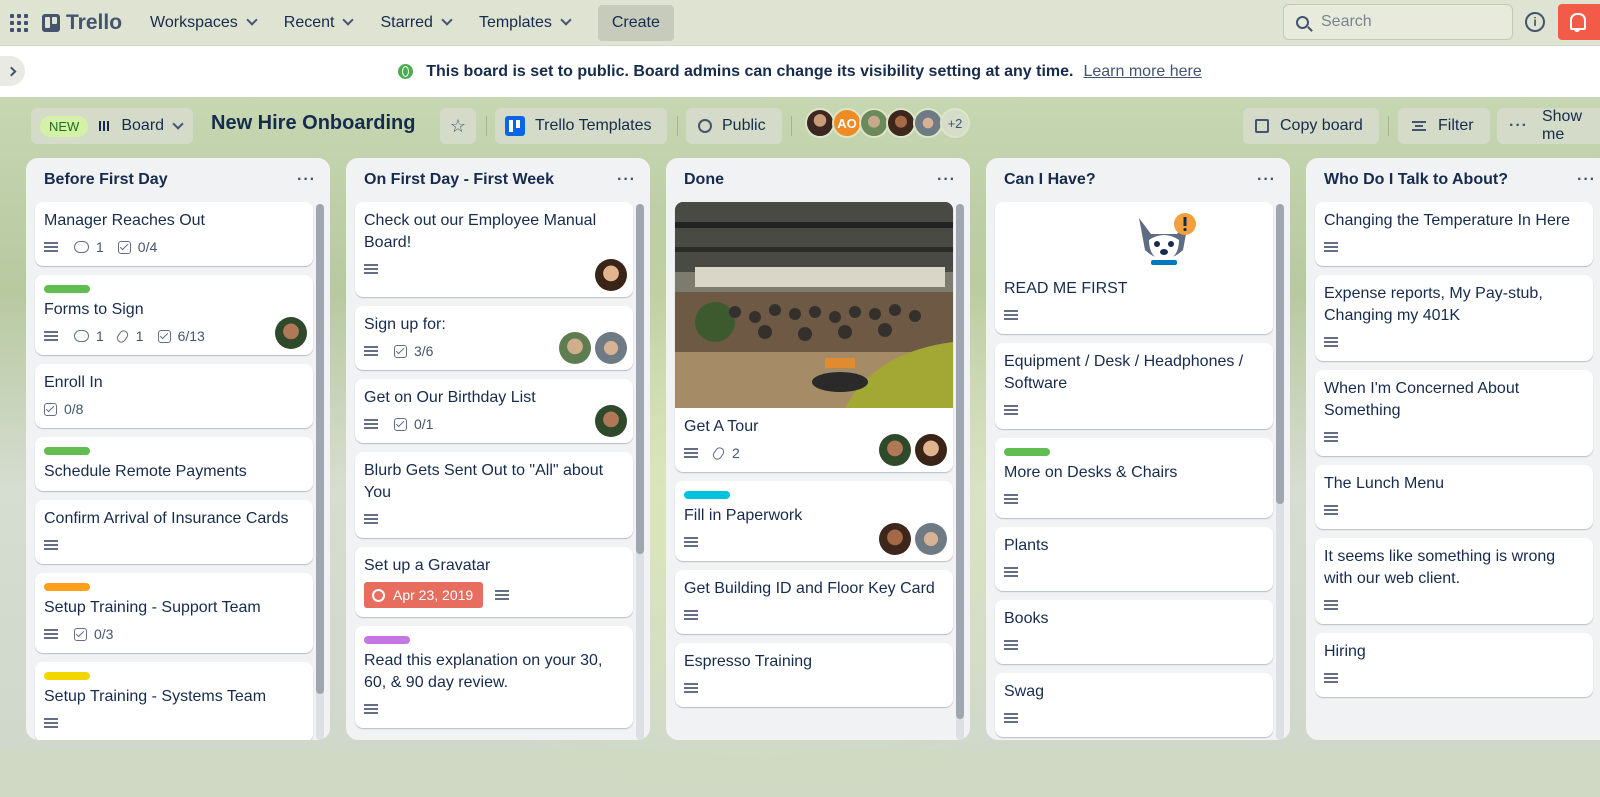 The width and height of the screenshot is (1600, 797). Describe the element at coordinates (1302, 22) in the screenshot. I see `search-icon` at that location.